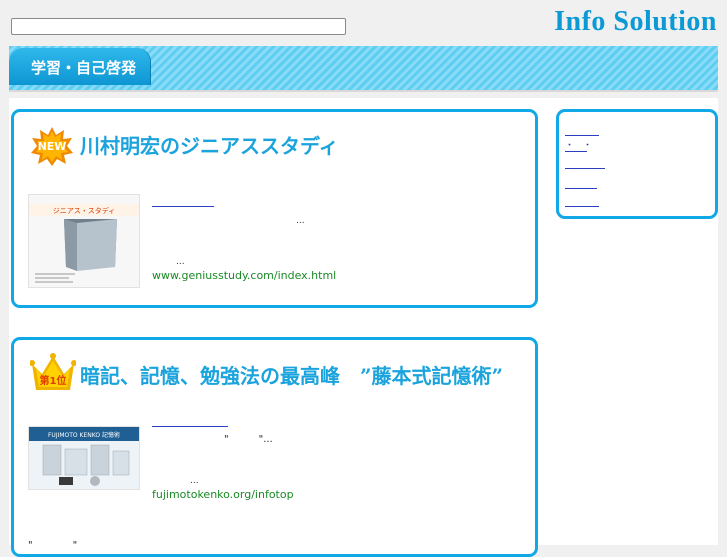 This screenshot has height=557, width=727. Describe the element at coordinates (178, 26) in the screenshot. I see `search-input` at that location.